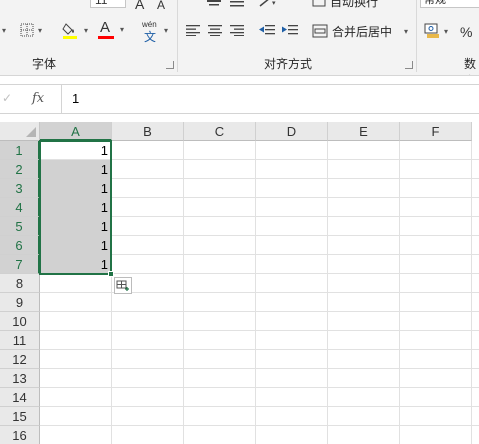 The height and width of the screenshot is (444, 479). I want to click on merge-cells-icon, so click(320, 31).